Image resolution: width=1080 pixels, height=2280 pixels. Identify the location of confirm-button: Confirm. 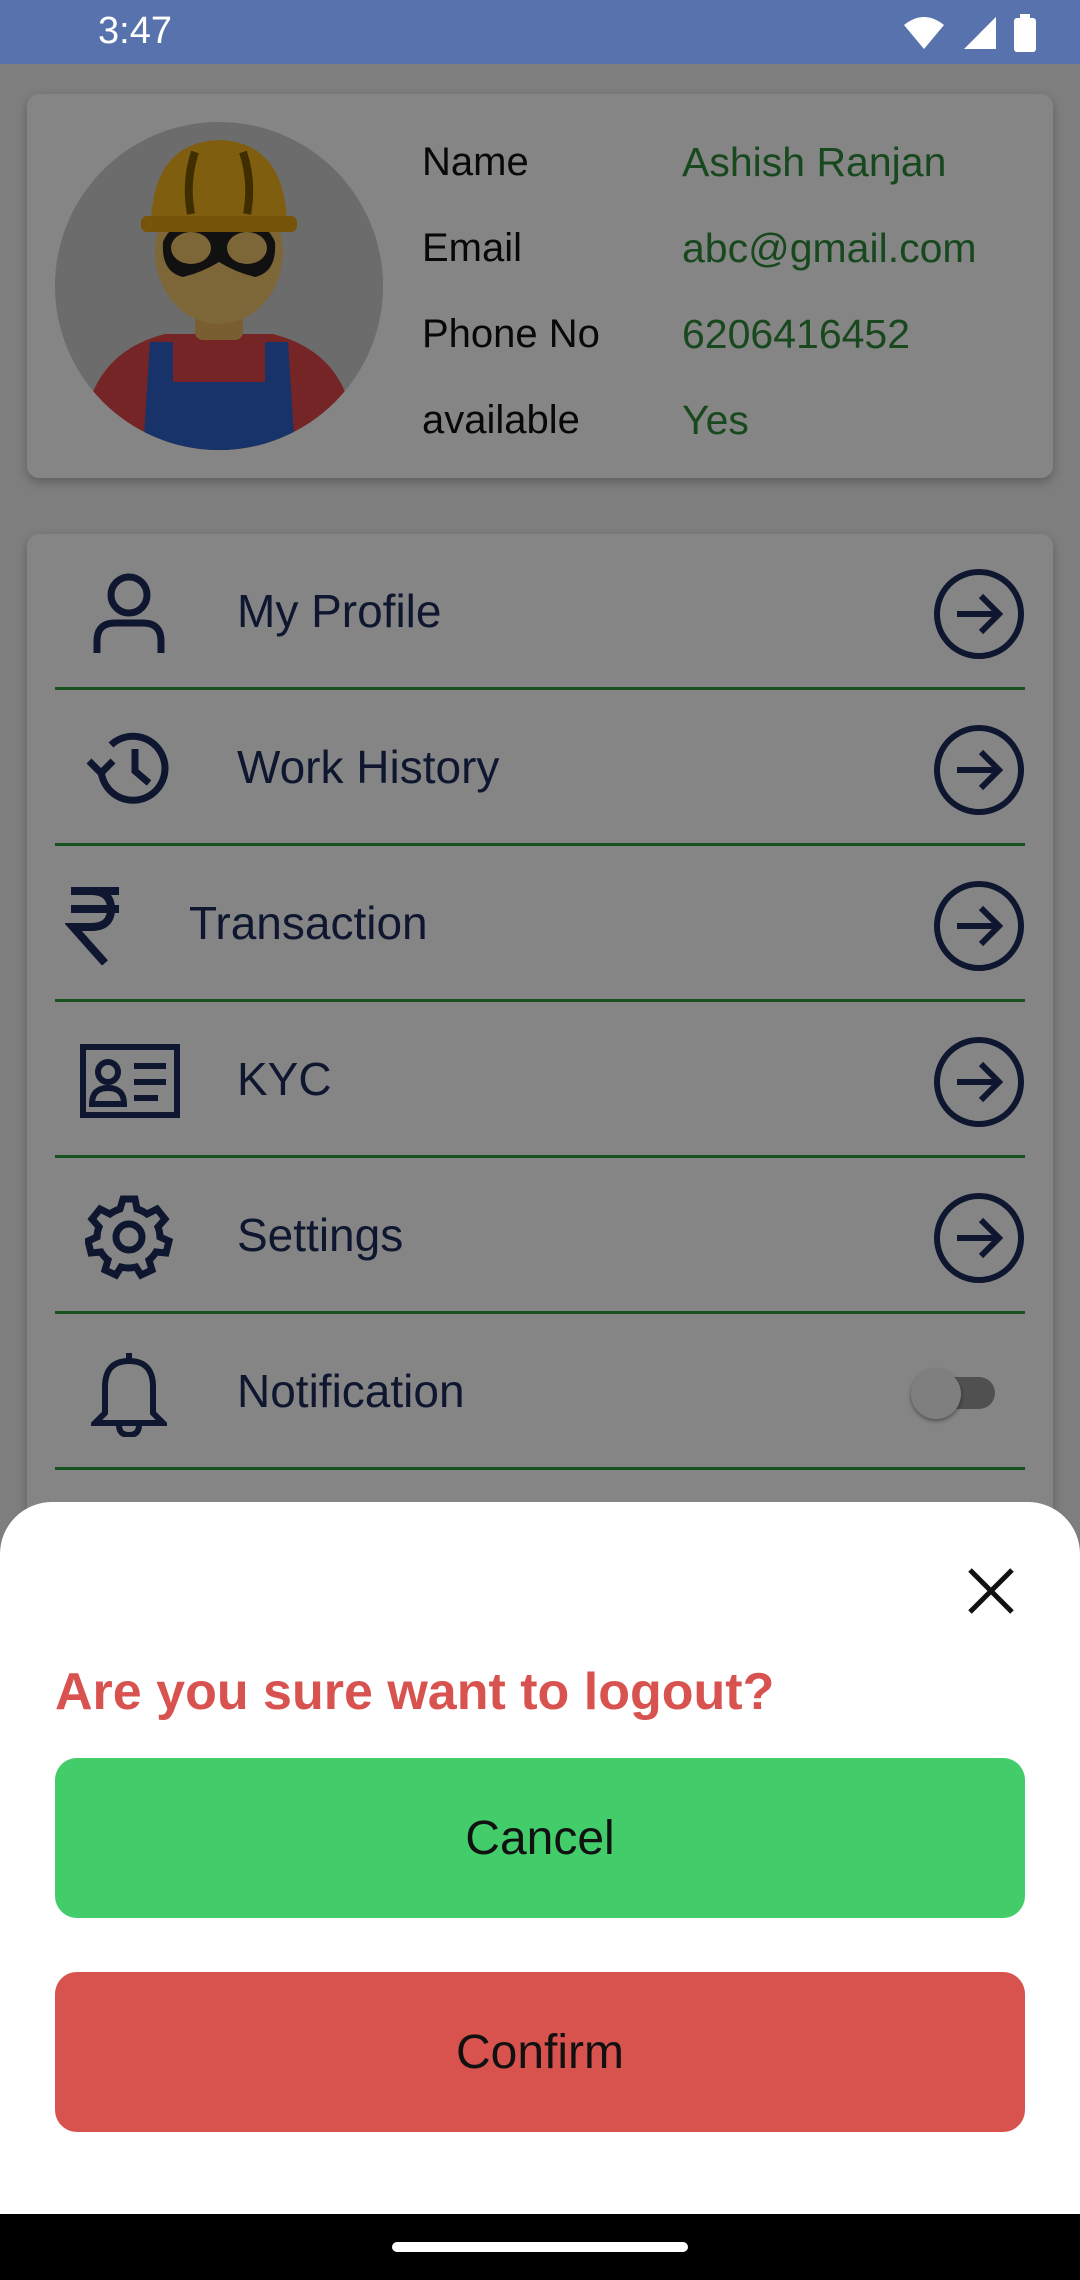
(540, 2052).